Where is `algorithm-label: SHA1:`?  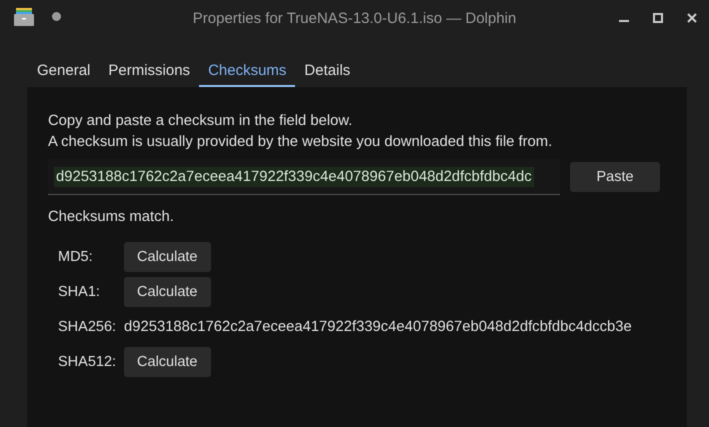 algorithm-label: SHA1: is located at coordinates (79, 292).